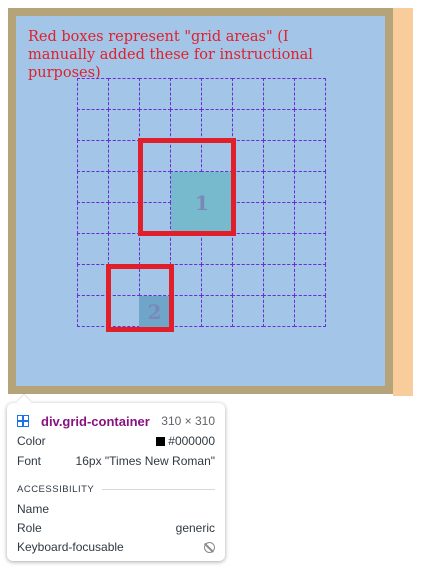 The image size is (421, 577). What do you see at coordinates (188, 421) in the screenshot?
I see `element-size: 310 × 310` at bounding box center [188, 421].